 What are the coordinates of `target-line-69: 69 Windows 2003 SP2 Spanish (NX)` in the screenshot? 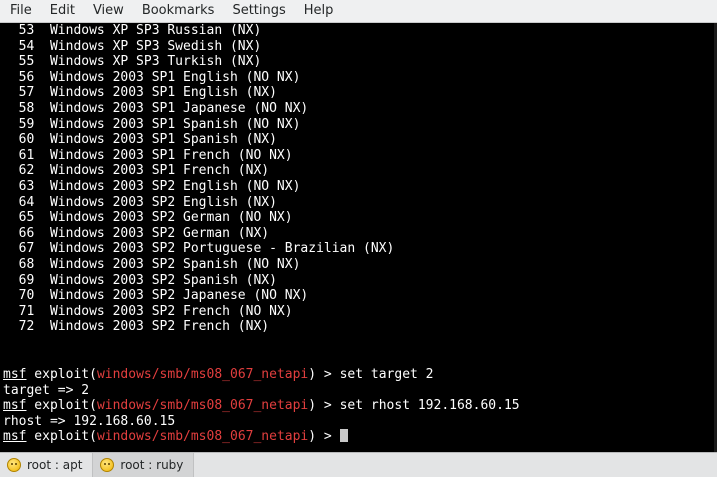 It's located at (140, 280).